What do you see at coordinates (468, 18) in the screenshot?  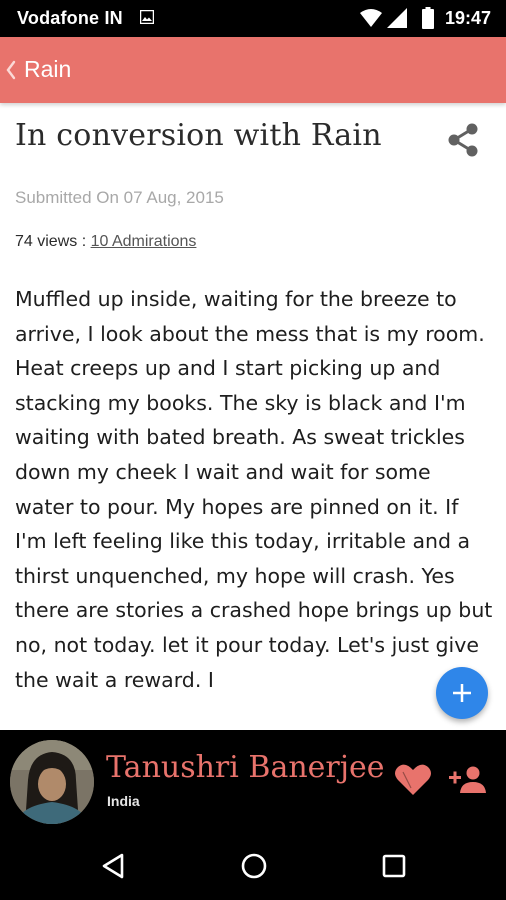 I see `clock: 19:47` at bounding box center [468, 18].